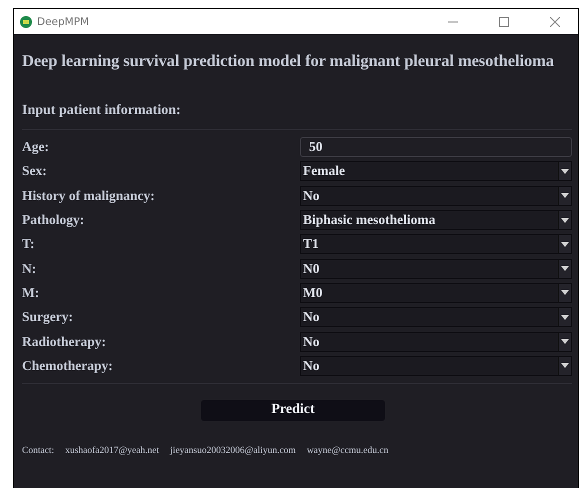 This screenshot has width=582, height=488. I want to click on dropdown: Biphasic mesothelioma, so click(436, 220).